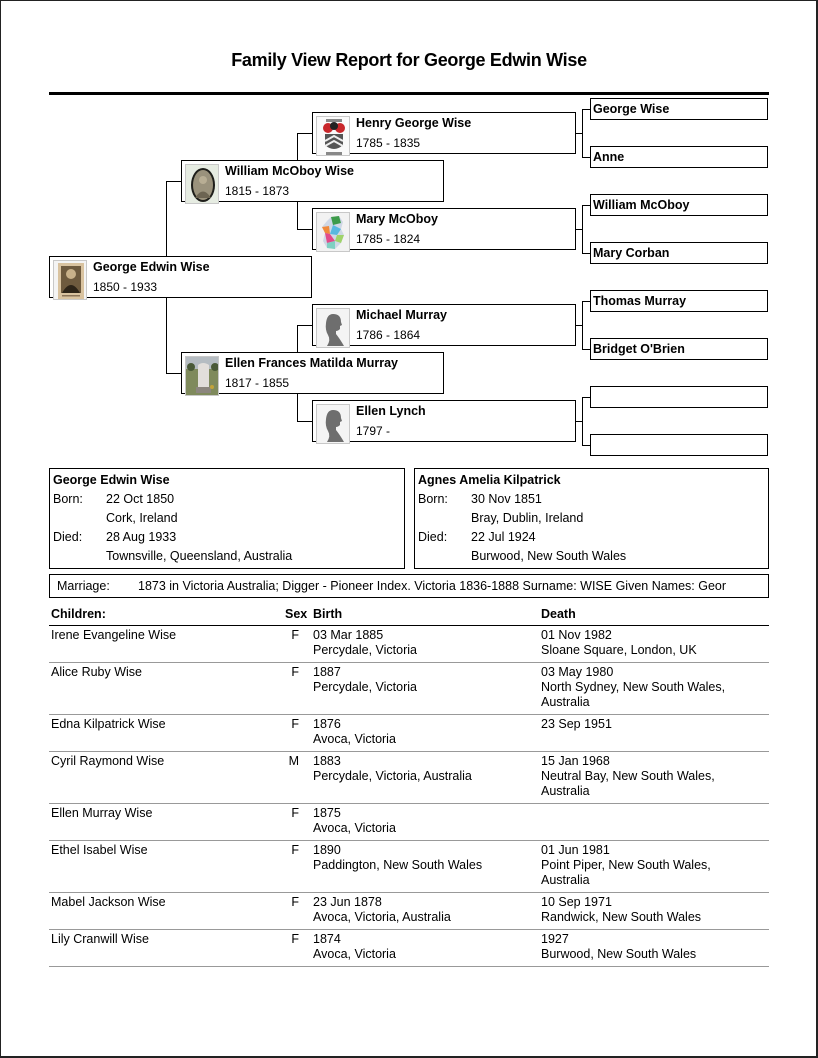 Image resolution: width=818 pixels, height=1058 pixels. I want to click on death-place: Randwick, New South Wales, so click(621, 917).